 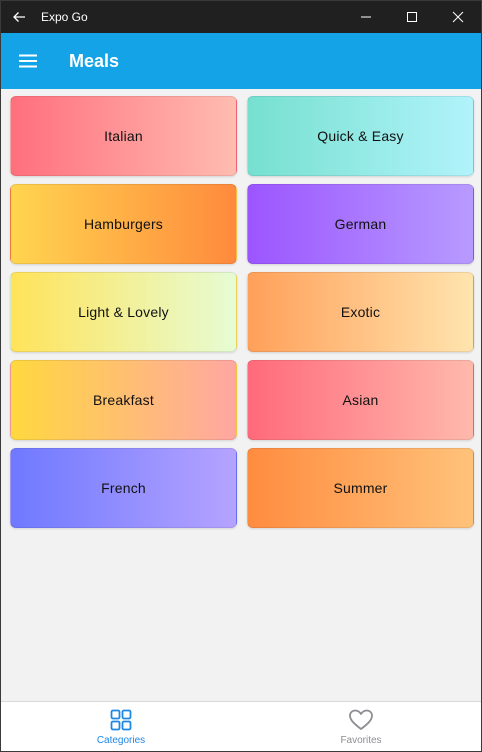 I want to click on category-tile: German, so click(x=360, y=224).